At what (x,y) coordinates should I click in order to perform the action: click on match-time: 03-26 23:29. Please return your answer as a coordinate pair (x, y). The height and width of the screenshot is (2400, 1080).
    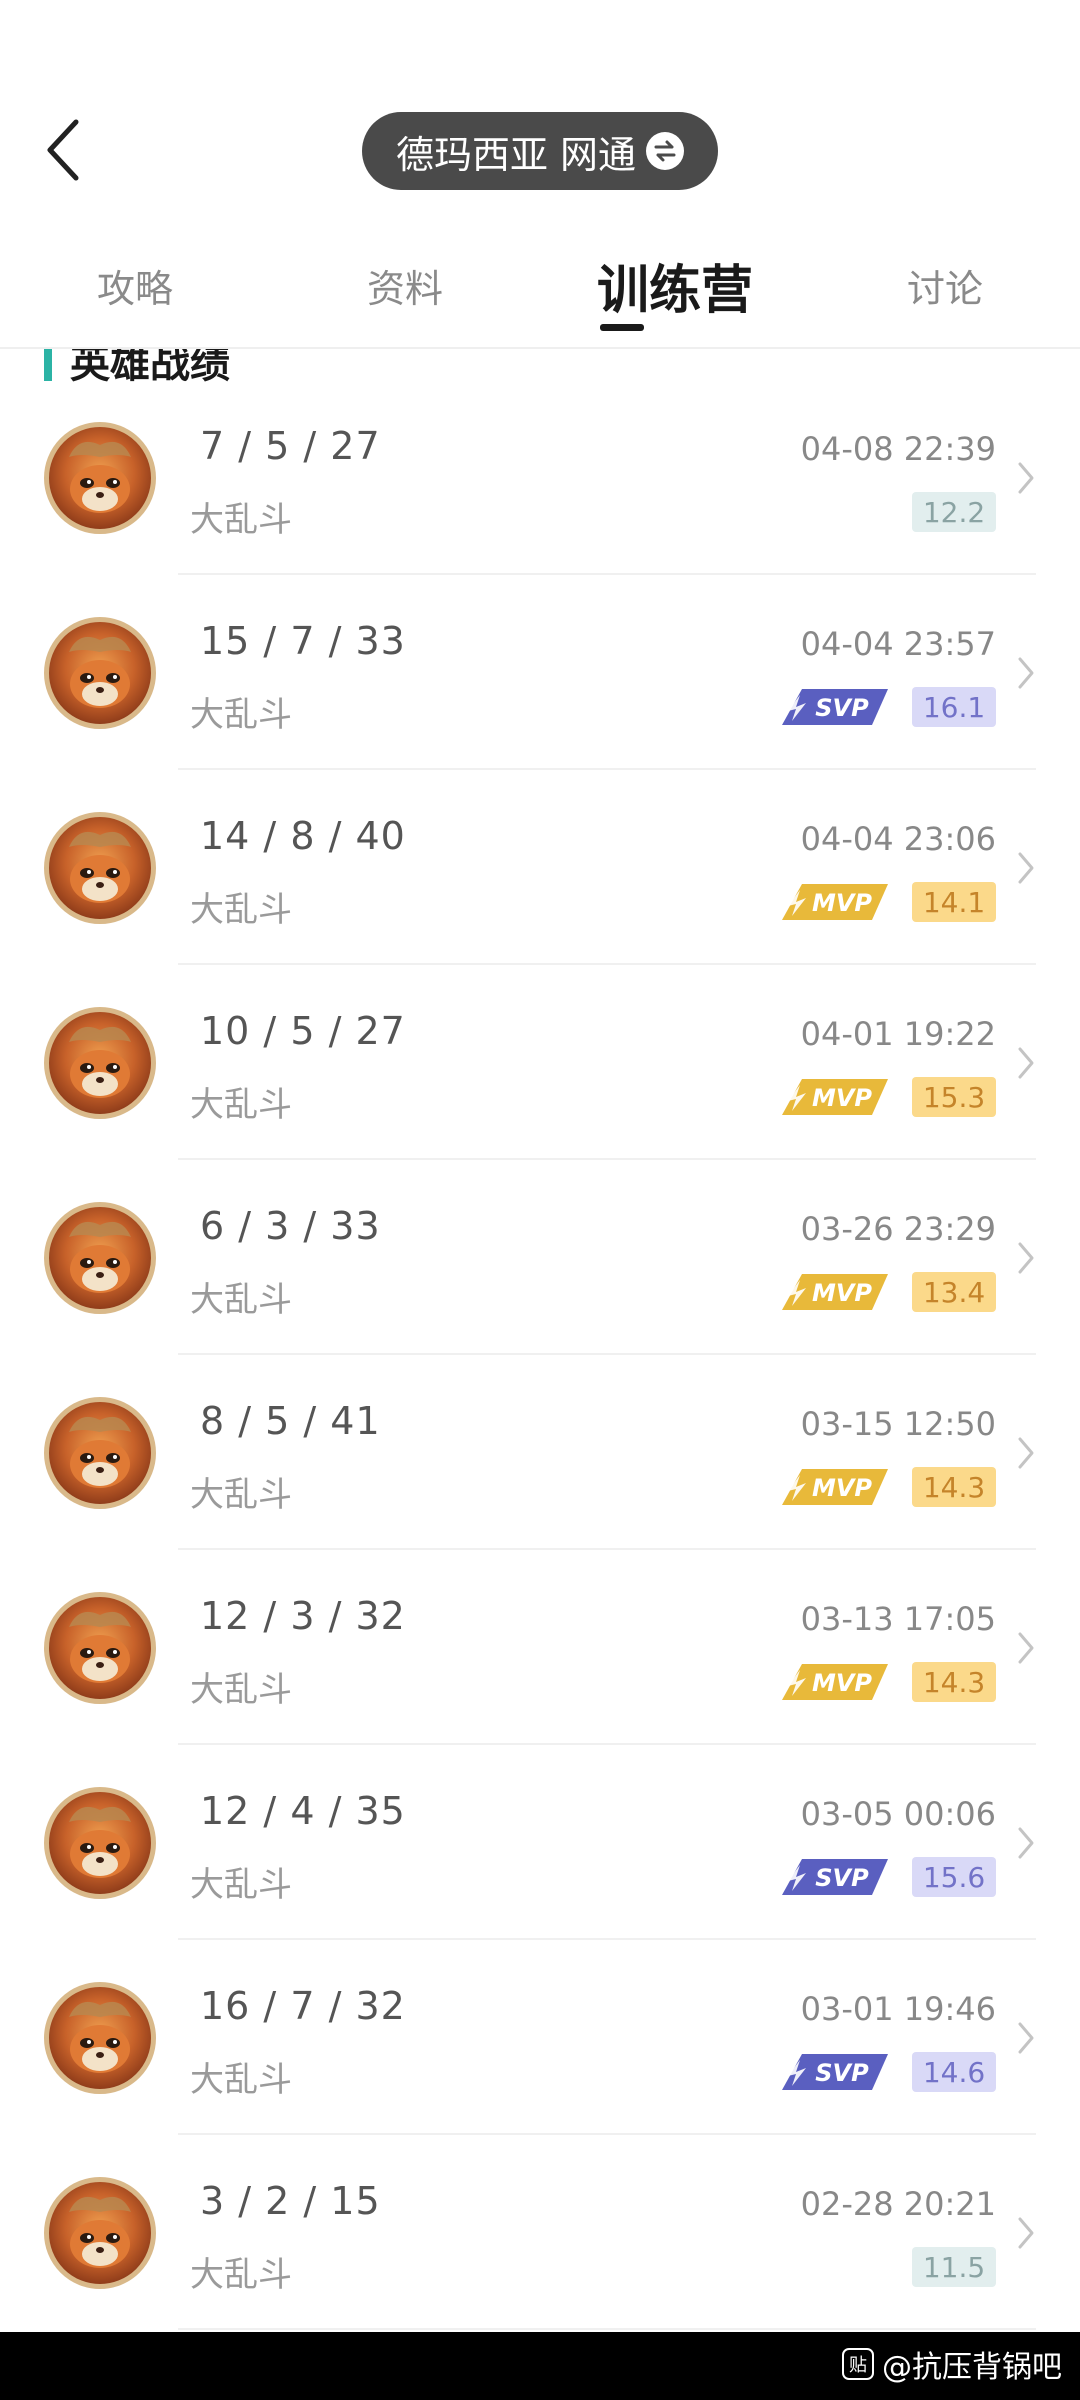
    Looking at the image, I should click on (898, 1229).